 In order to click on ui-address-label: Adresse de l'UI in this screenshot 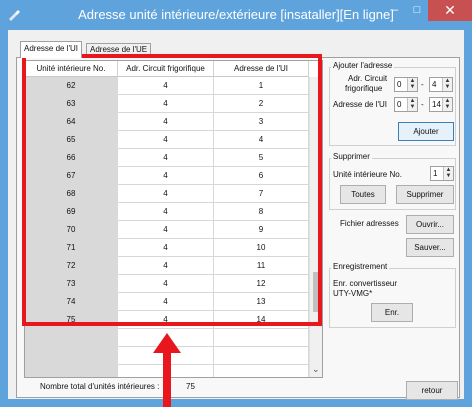, I will do `click(360, 104)`.